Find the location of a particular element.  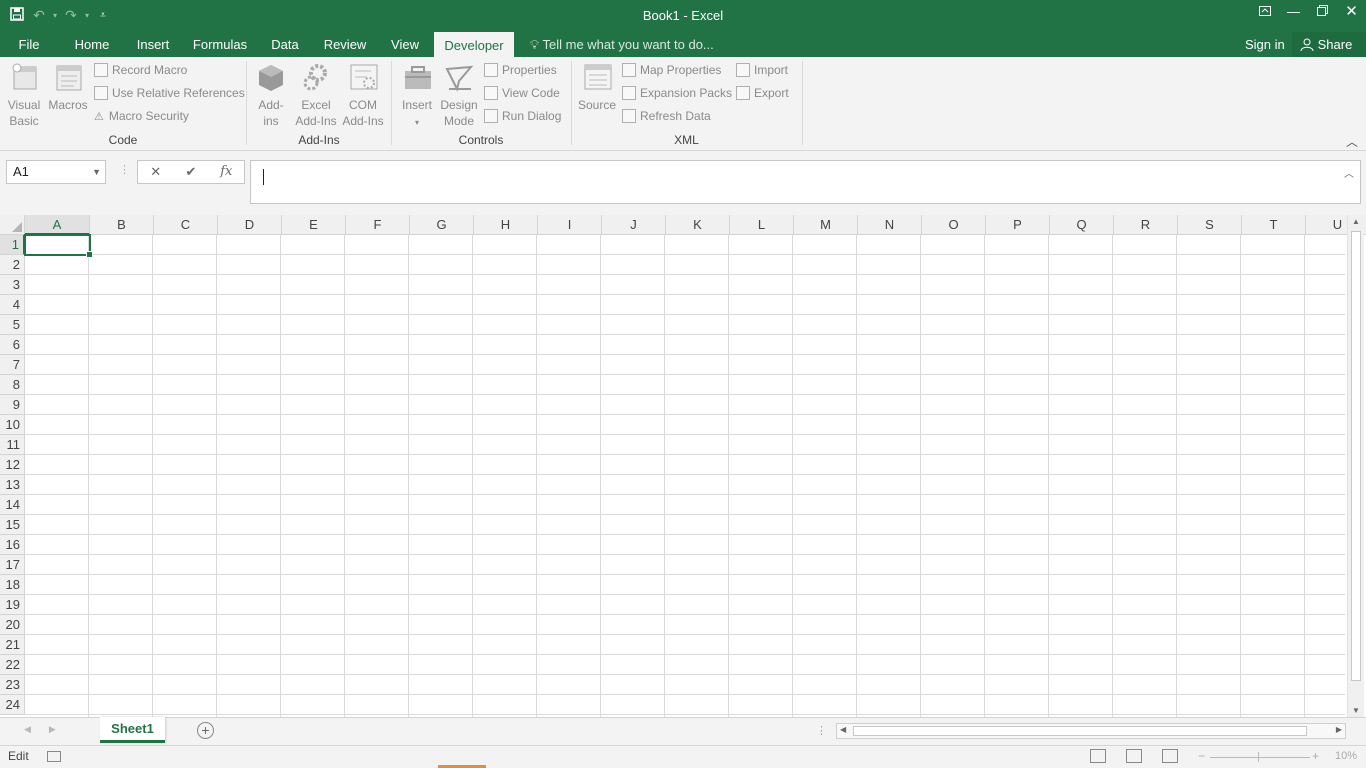

column-header-o: O is located at coordinates (954, 225).